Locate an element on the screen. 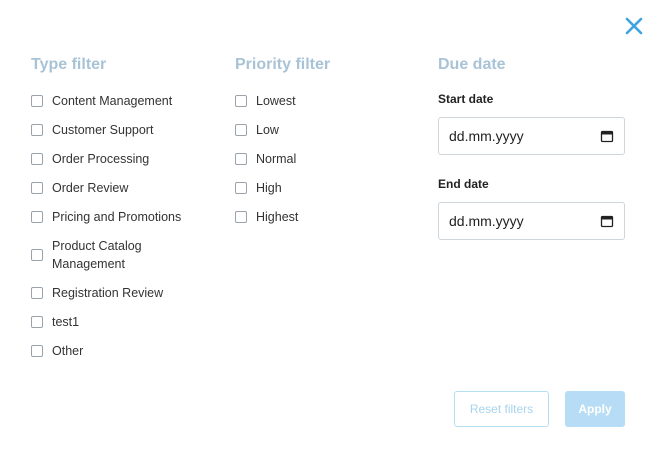 The width and height of the screenshot is (657, 457). due-date-title: Due date is located at coordinates (472, 64).